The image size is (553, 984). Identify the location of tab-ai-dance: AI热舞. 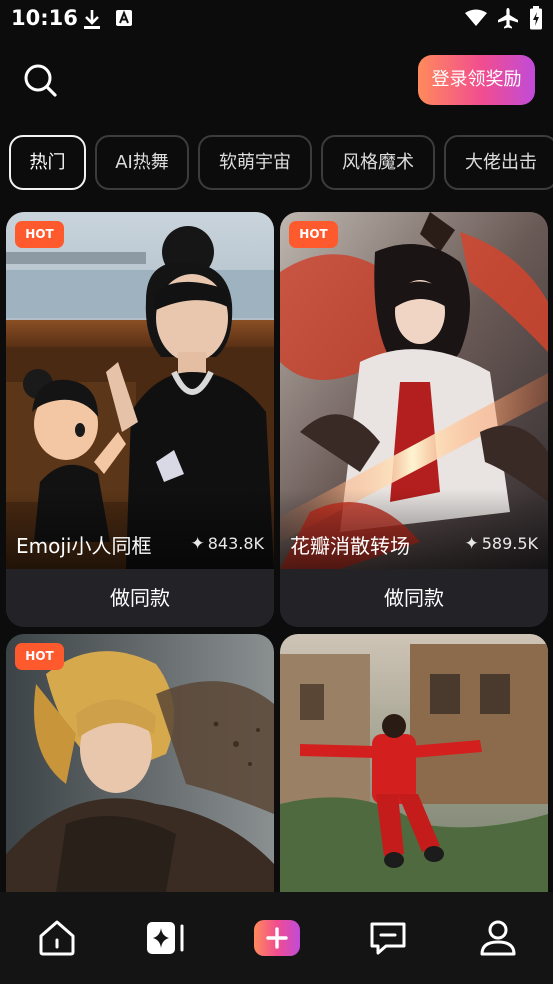
(142, 162).